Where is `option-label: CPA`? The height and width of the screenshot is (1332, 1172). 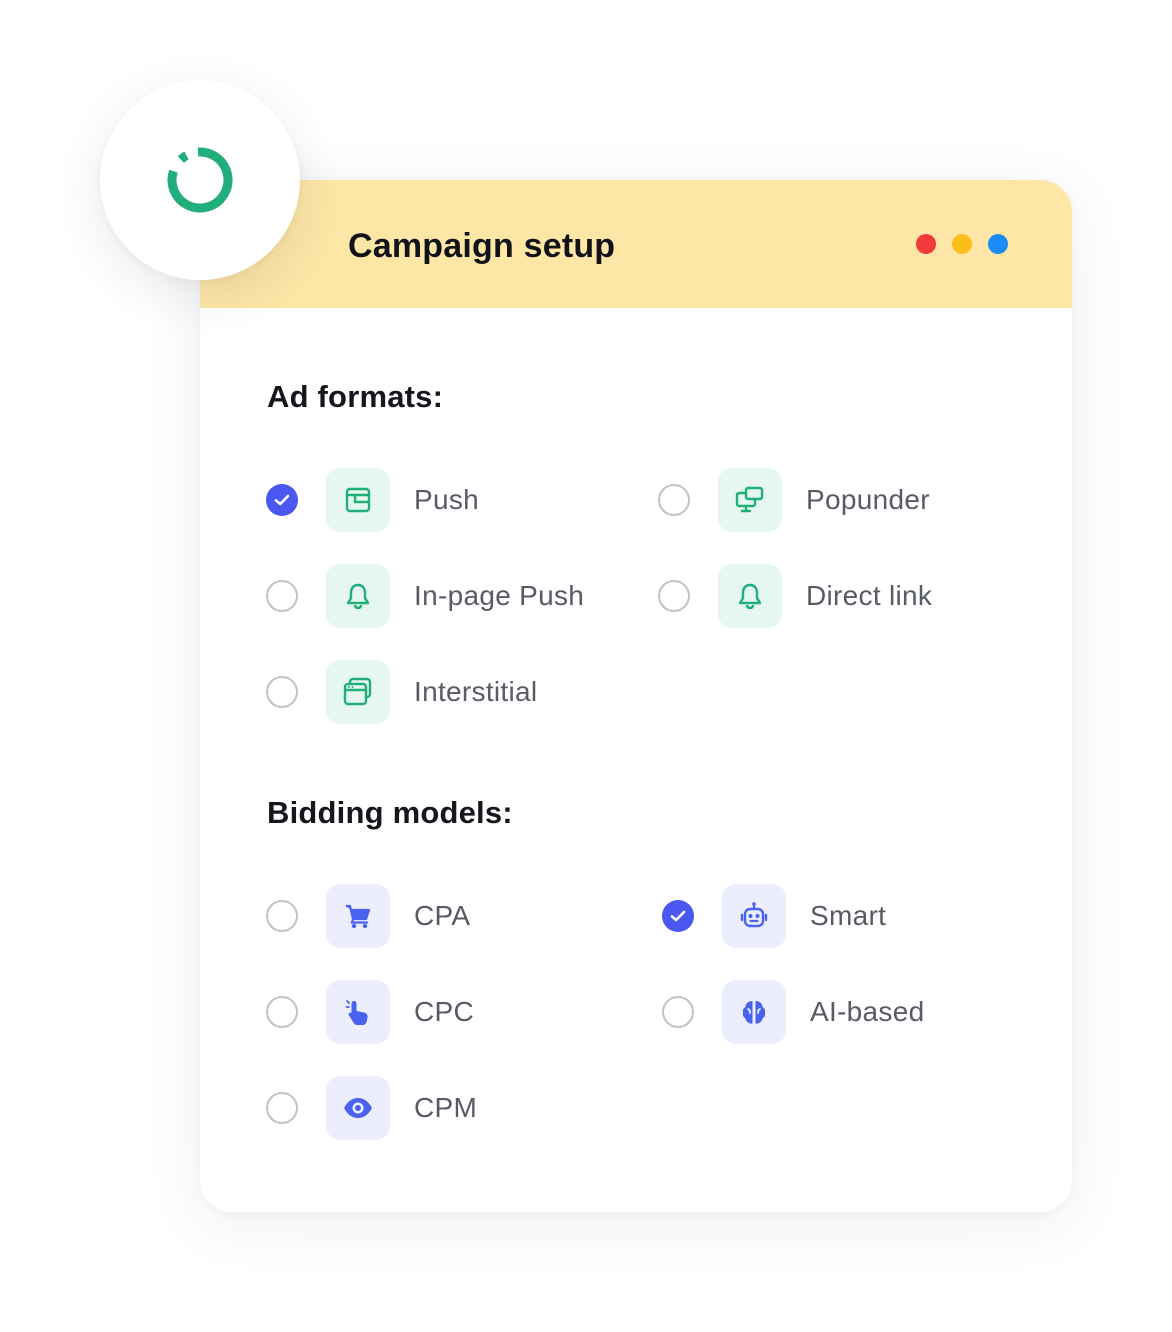 option-label: CPA is located at coordinates (442, 915).